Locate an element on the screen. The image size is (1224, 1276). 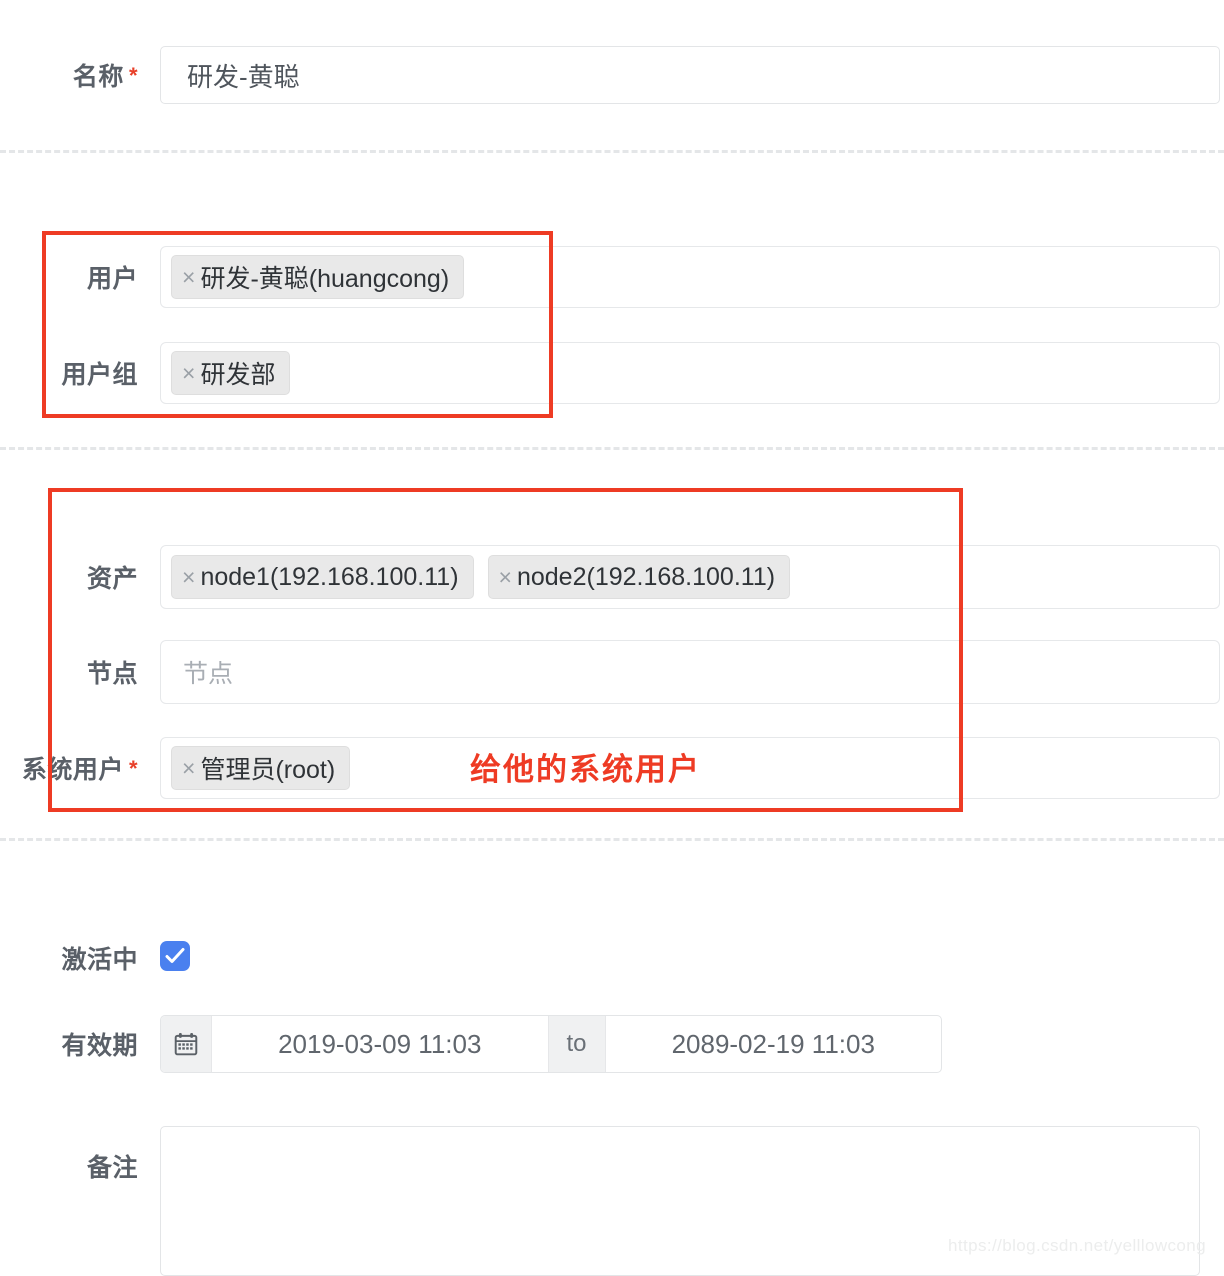
date-range-picker: 2019-03-09 11:03 to 2089-02-19 11:03 is located at coordinates (551, 1044).